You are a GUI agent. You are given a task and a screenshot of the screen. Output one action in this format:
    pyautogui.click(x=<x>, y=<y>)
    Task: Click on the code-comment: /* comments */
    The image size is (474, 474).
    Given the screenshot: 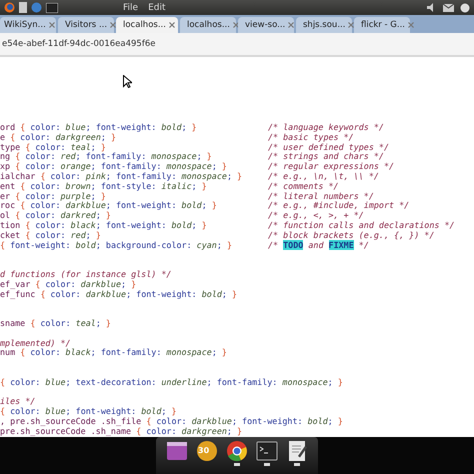 What is the action you would take?
    pyautogui.click(x=304, y=187)
    